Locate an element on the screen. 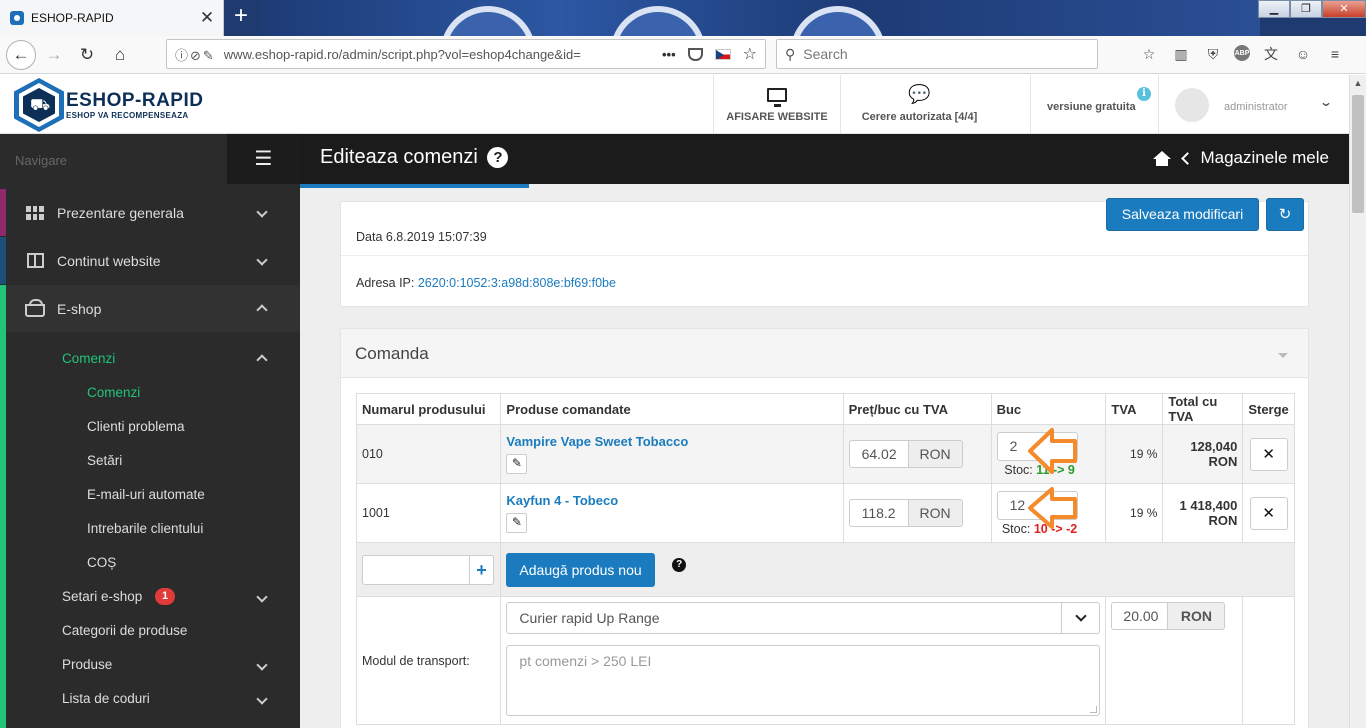 This screenshot has width=1366, height=728. requests-button: 💬 Cerere autorizata [4/4] is located at coordinates (919, 104).